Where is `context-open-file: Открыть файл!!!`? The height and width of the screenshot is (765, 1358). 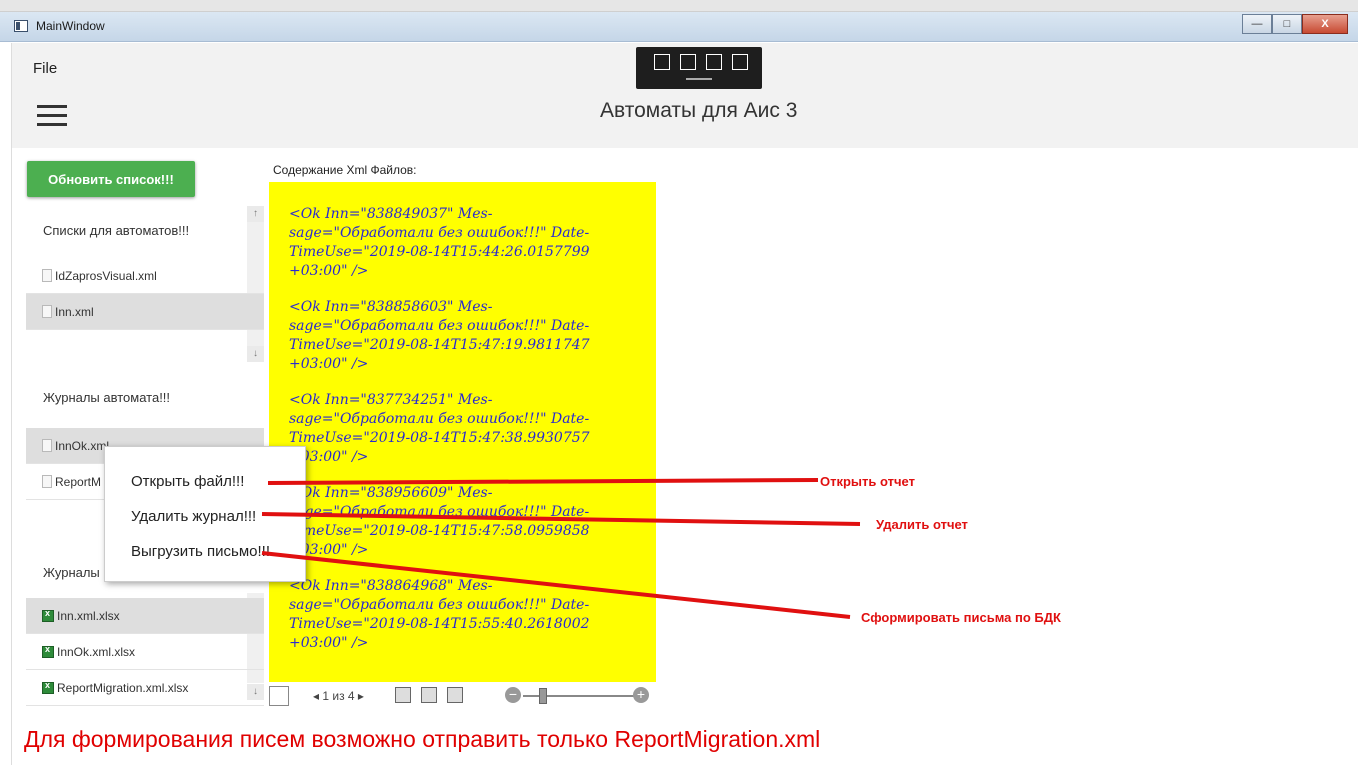 context-open-file: Открыть файл!!! is located at coordinates (187, 481).